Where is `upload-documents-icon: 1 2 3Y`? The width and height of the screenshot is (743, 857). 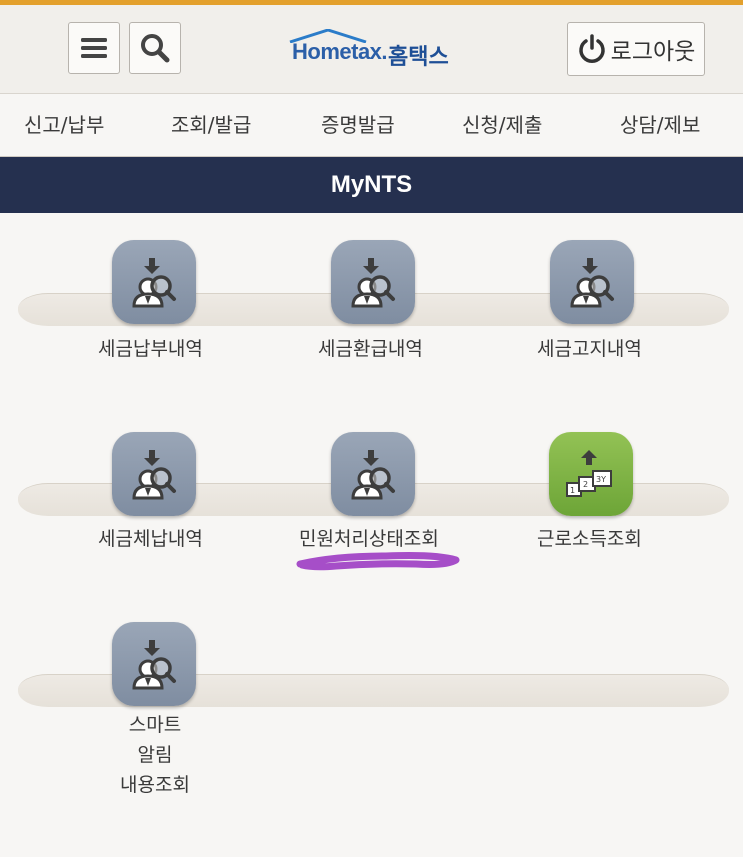
upload-documents-icon: 1 2 3Y is located at coordinates (589, 473).